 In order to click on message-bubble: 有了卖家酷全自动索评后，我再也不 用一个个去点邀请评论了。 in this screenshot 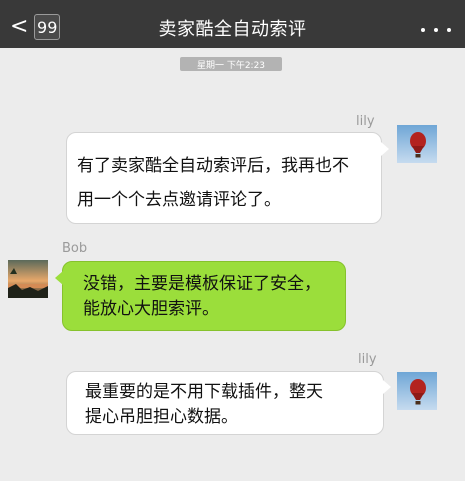, I will do `click(224, 178)`.